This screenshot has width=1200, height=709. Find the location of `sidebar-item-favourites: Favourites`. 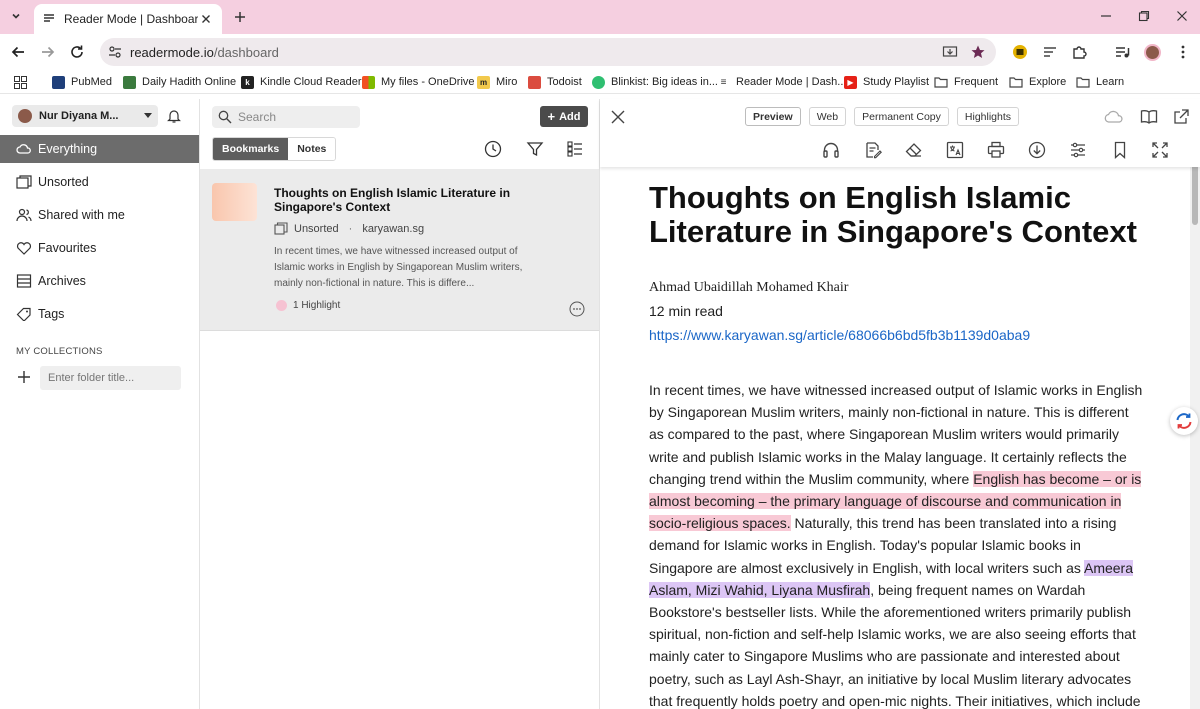

sidebar-item-favourites: Favourites is located at coordinates (99, 248).